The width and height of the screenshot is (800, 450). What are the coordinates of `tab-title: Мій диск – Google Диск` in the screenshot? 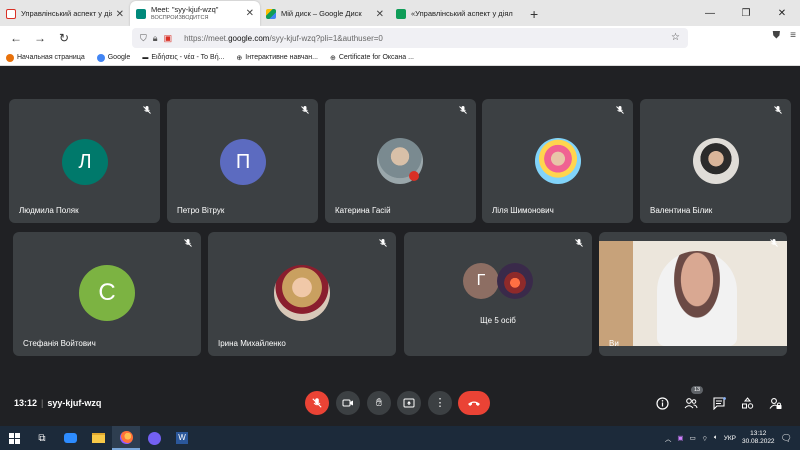 It's located at (321, 14).